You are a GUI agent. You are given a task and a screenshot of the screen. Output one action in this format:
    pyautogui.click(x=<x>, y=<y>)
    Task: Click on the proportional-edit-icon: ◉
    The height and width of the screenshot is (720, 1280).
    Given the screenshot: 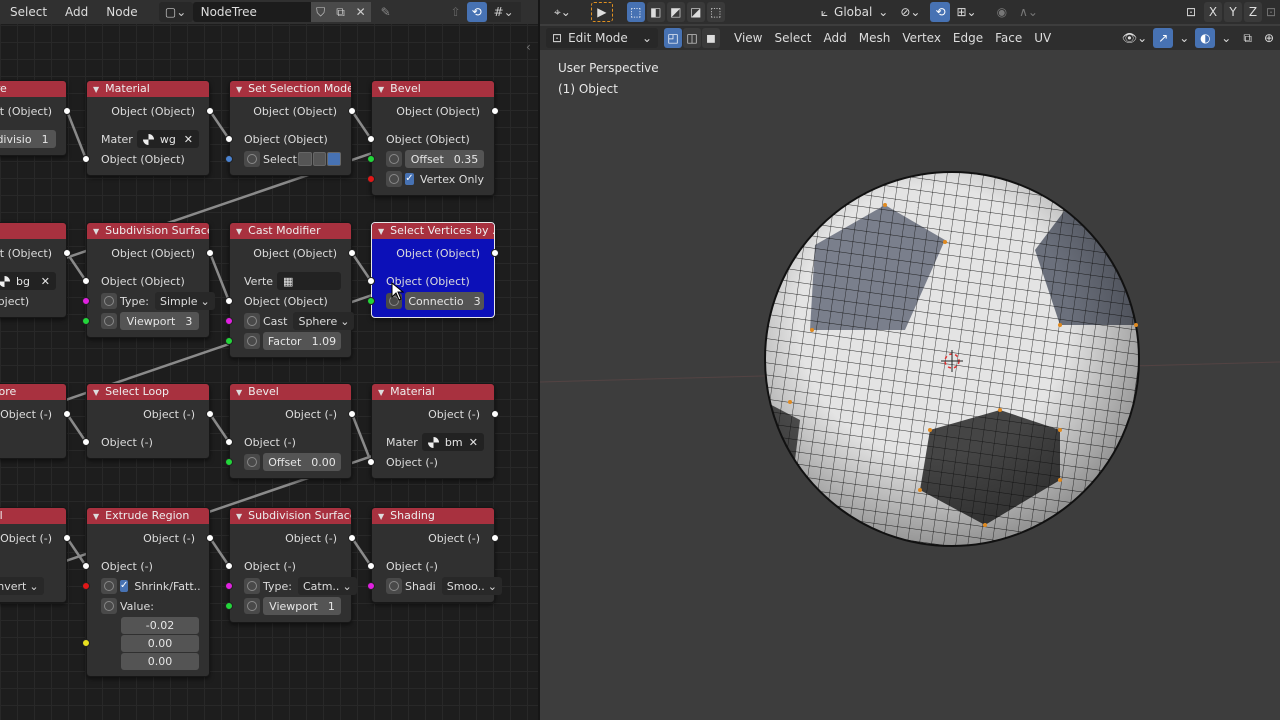 What is the action you would take?
    pyautogui.click(x=1002, y=12)
    